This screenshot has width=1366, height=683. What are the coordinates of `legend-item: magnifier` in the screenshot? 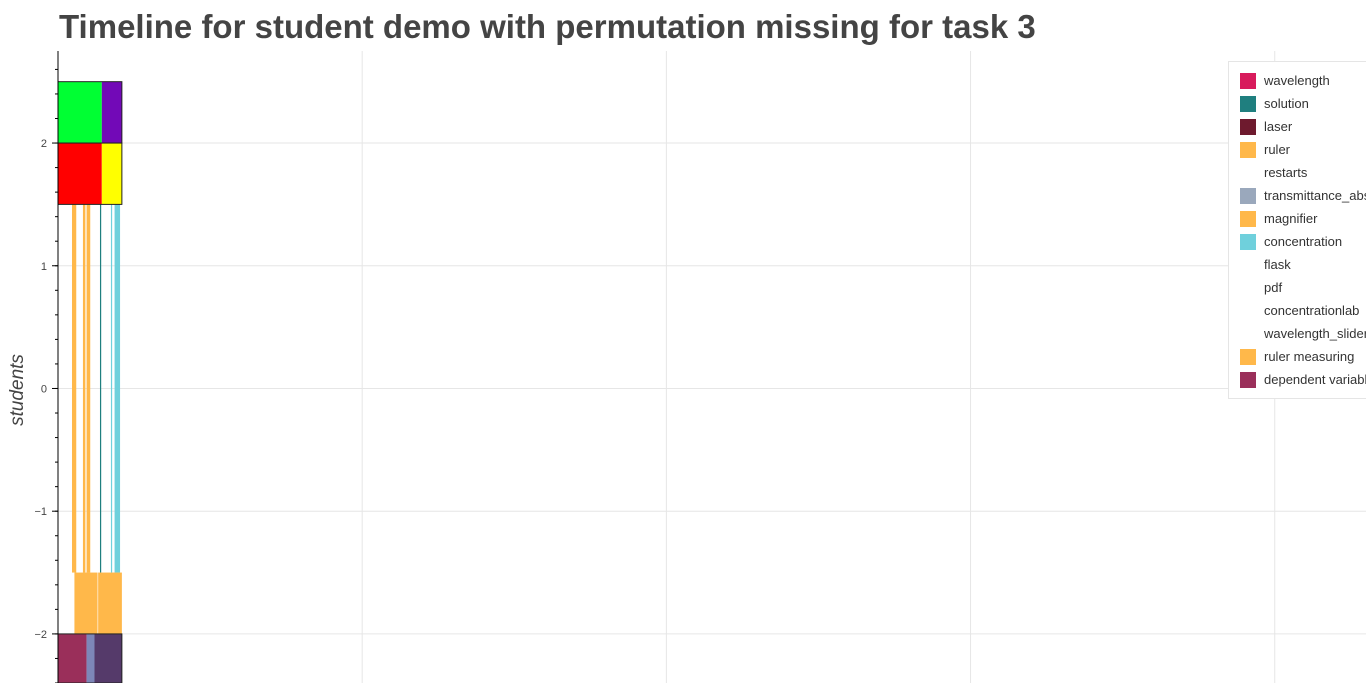 It's located at (1297, 218).